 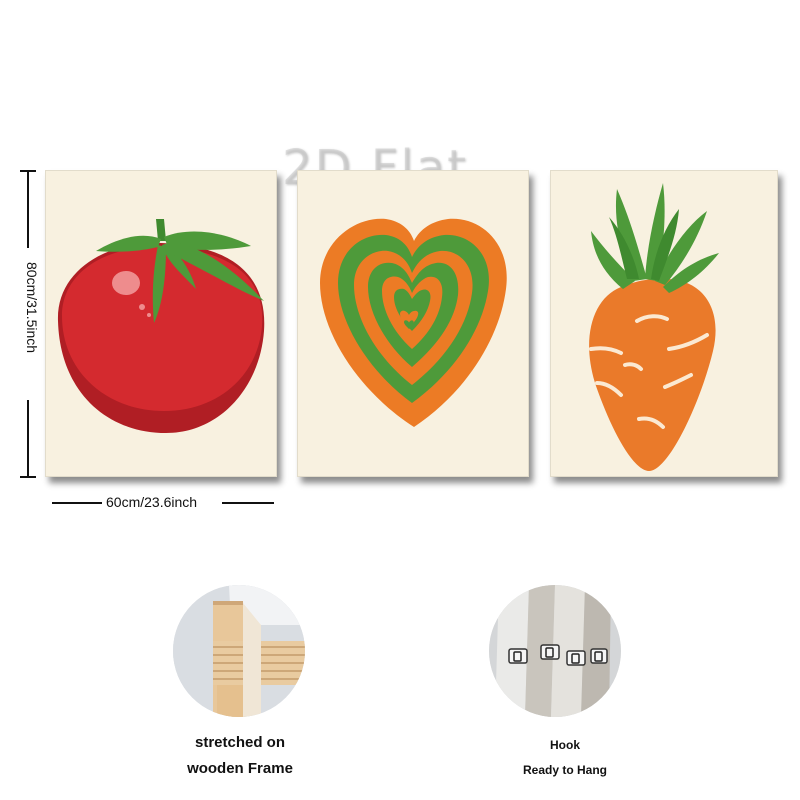 What do you see at coordinates (28, 477) in the screenshot?
I see `height-dimension-tick-bottom` at bounding box center [28, 477].